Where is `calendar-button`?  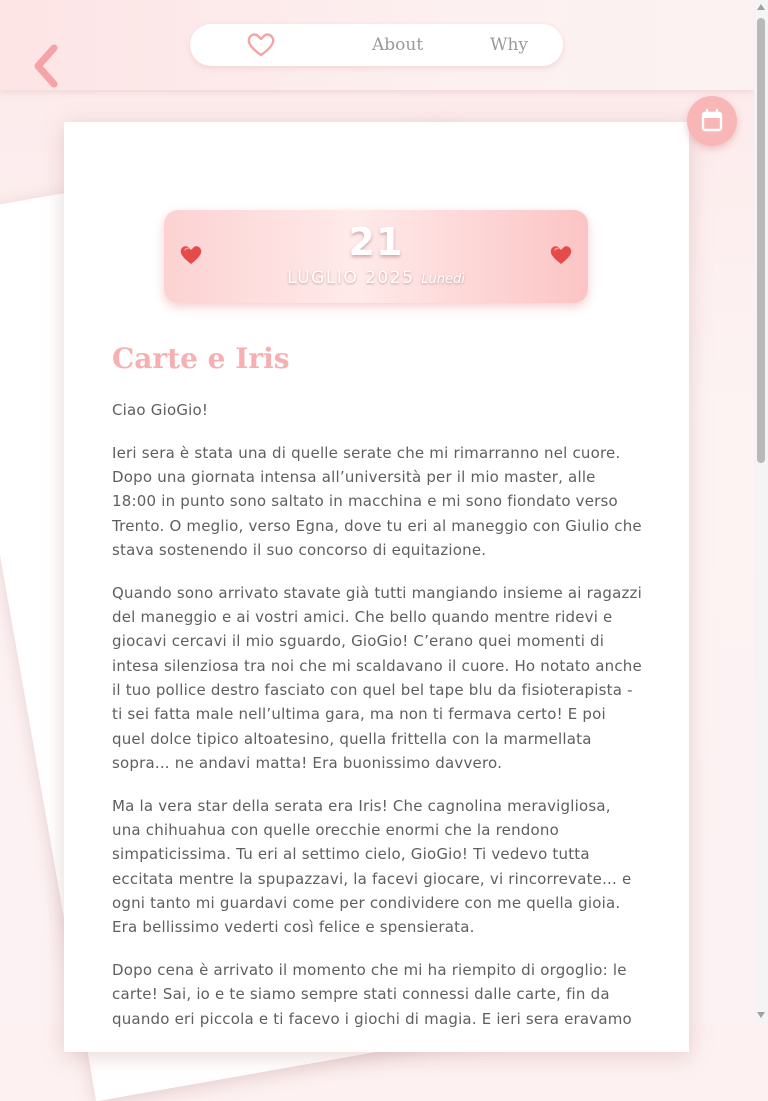
calendar-button is located at coordinates (712, 121).